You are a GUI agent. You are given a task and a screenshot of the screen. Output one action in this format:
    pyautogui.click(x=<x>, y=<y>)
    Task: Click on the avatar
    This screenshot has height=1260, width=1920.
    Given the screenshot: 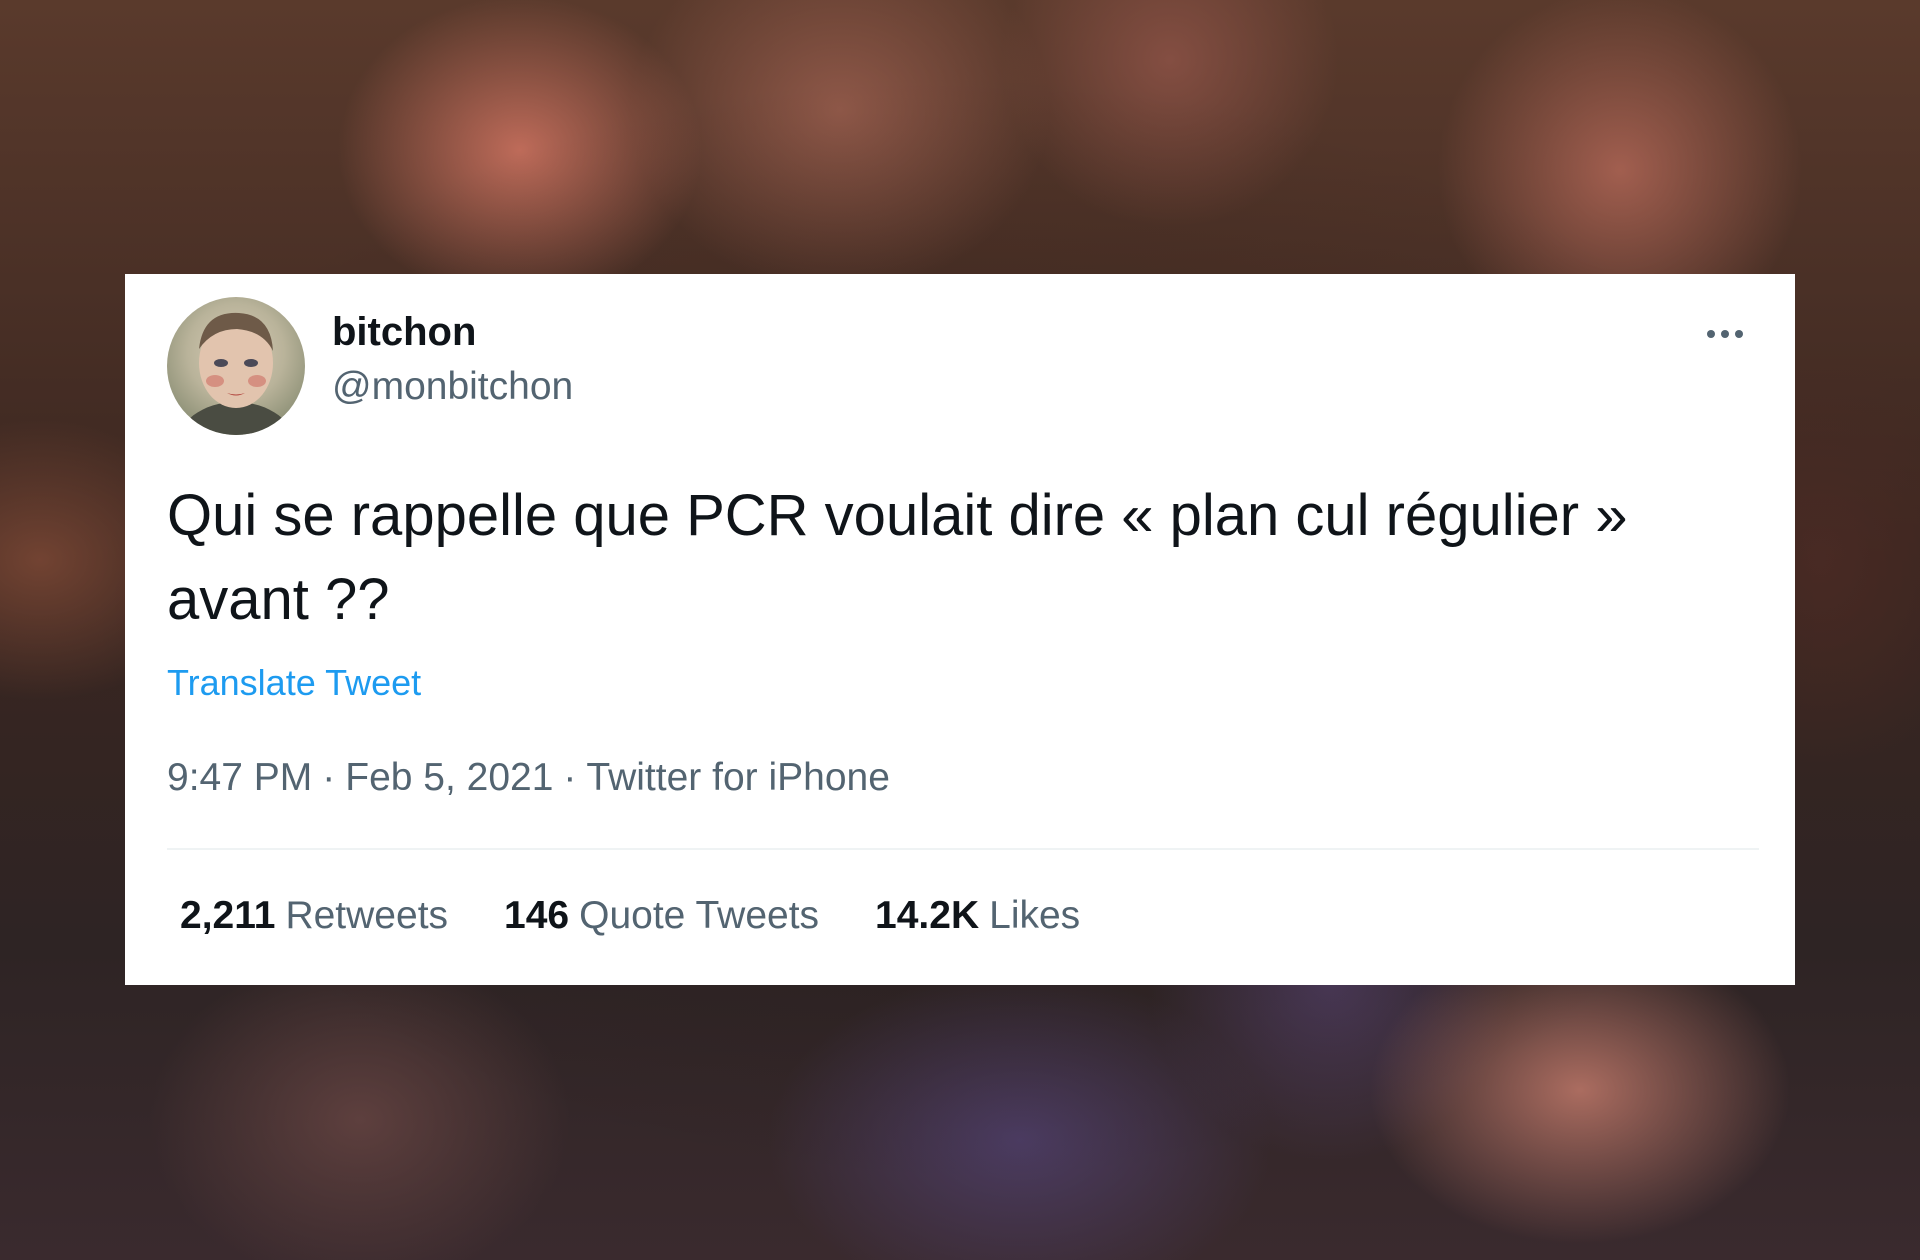 What is the action you would take?
    pyautogui.click(x=236, y=366)
    